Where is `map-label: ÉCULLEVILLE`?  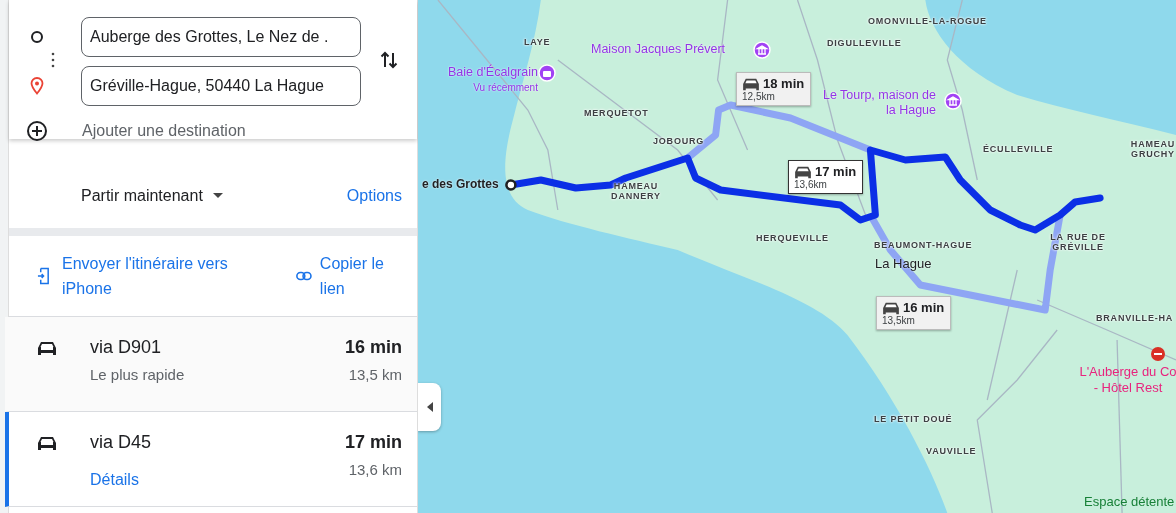 map-label: ÉCULLEVILLE is located at coordinates (1018, 149).